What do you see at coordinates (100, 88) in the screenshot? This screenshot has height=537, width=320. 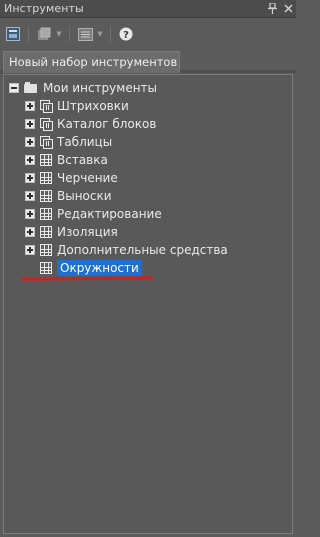 I see `tree-root-label: Мои инструменты` at bounding box center [100, 88].